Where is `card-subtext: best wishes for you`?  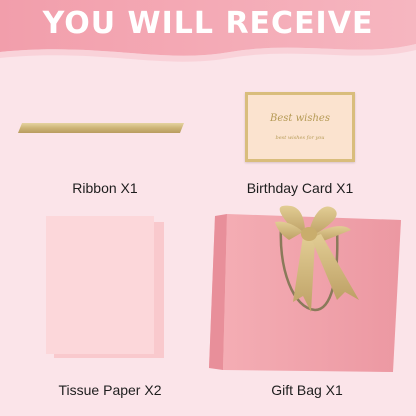
card-subtext: best wishes for you is located at coordinates (300, 138).